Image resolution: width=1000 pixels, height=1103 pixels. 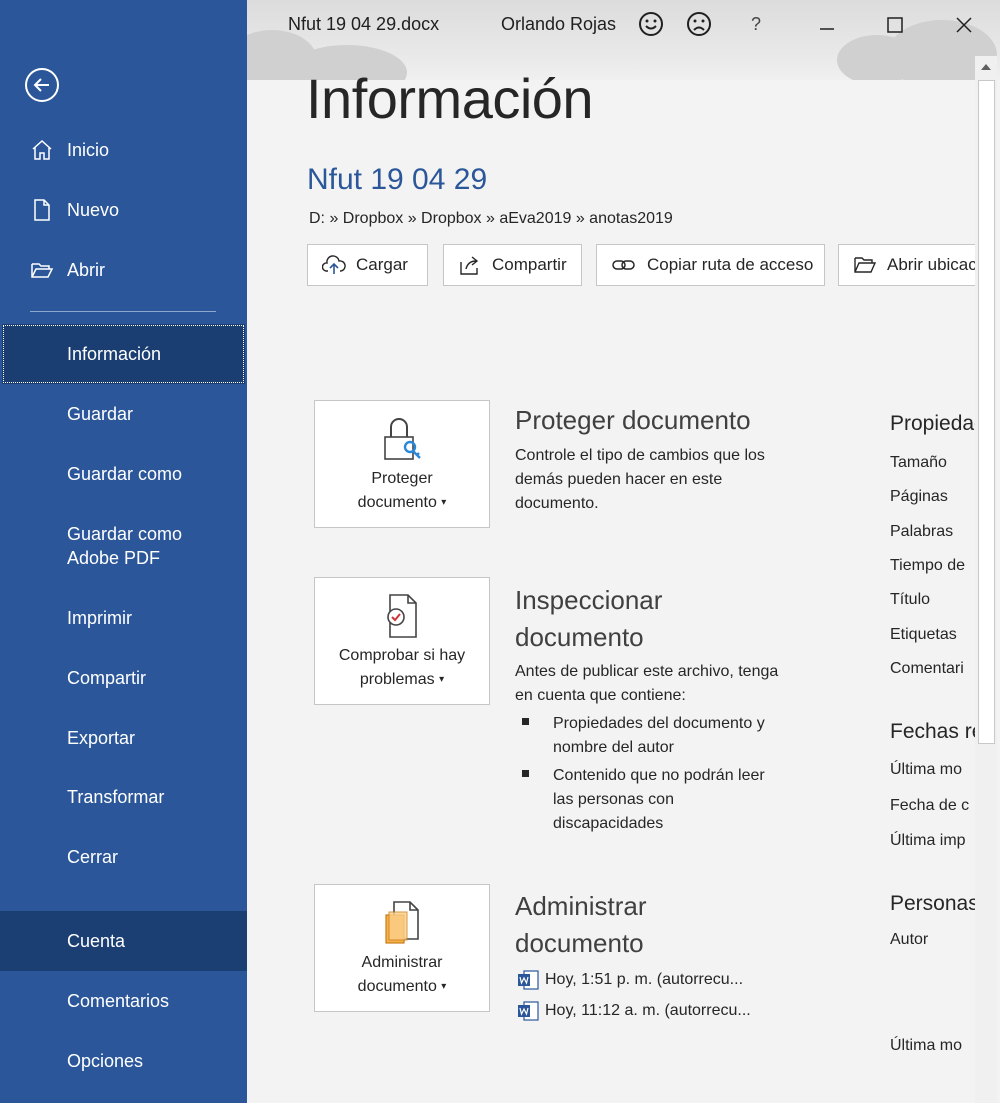 I want to click on date-label: Fecha de c, so click(x=930, y=805).